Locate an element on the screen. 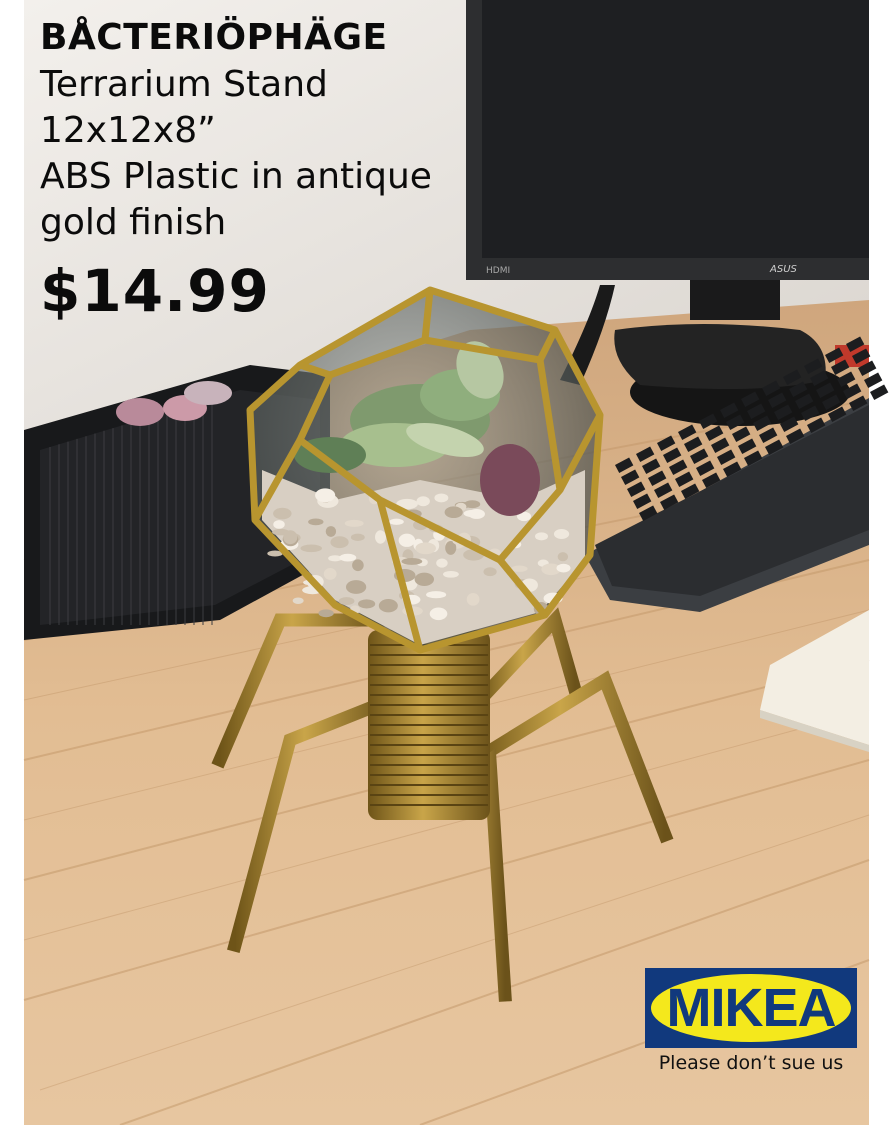 The width and height of the screenshot is (893, 1125). product-price: $14.99 is located at coordinates (155, 291).